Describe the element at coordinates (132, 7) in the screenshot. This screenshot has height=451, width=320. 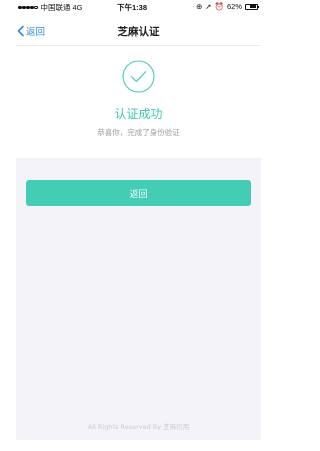
I see `status-time: 下午1:38` at that location.